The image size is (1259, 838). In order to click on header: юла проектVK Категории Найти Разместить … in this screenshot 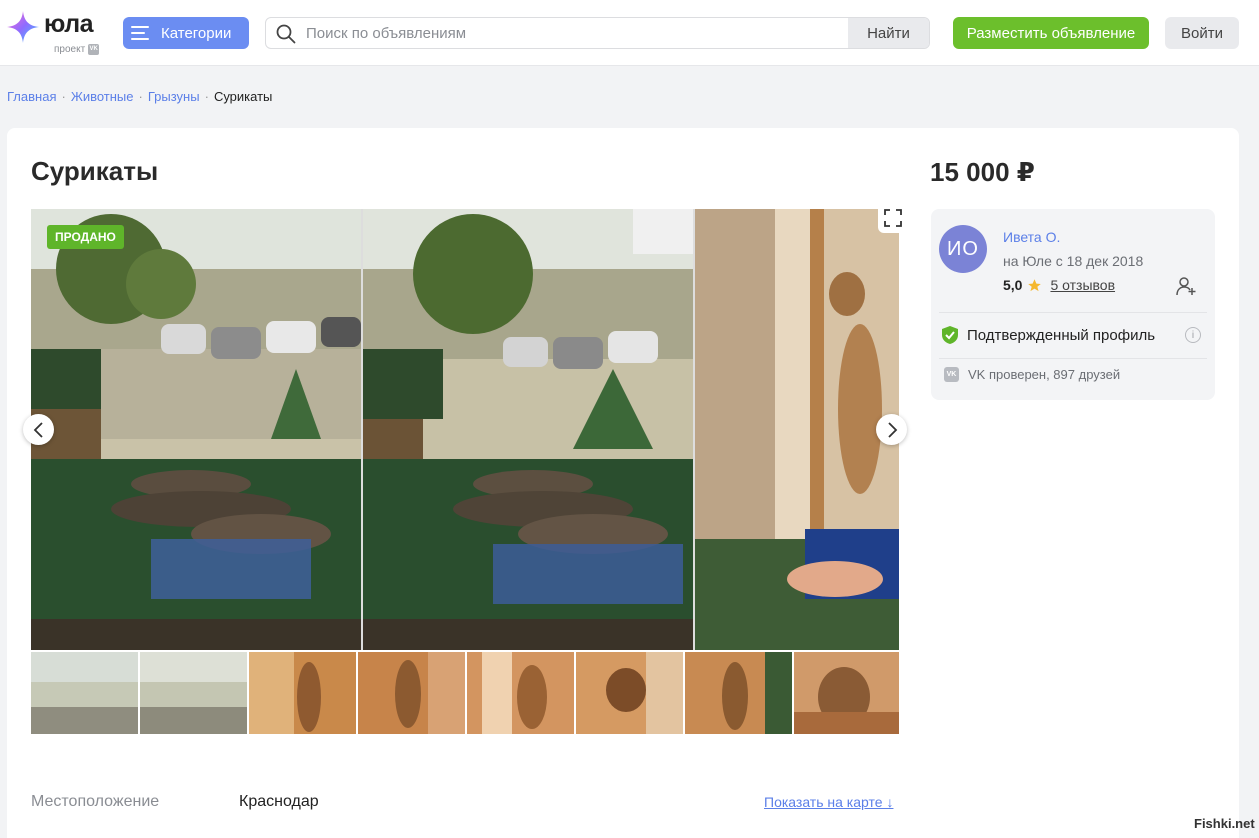, I will do `click(629, 33)`.